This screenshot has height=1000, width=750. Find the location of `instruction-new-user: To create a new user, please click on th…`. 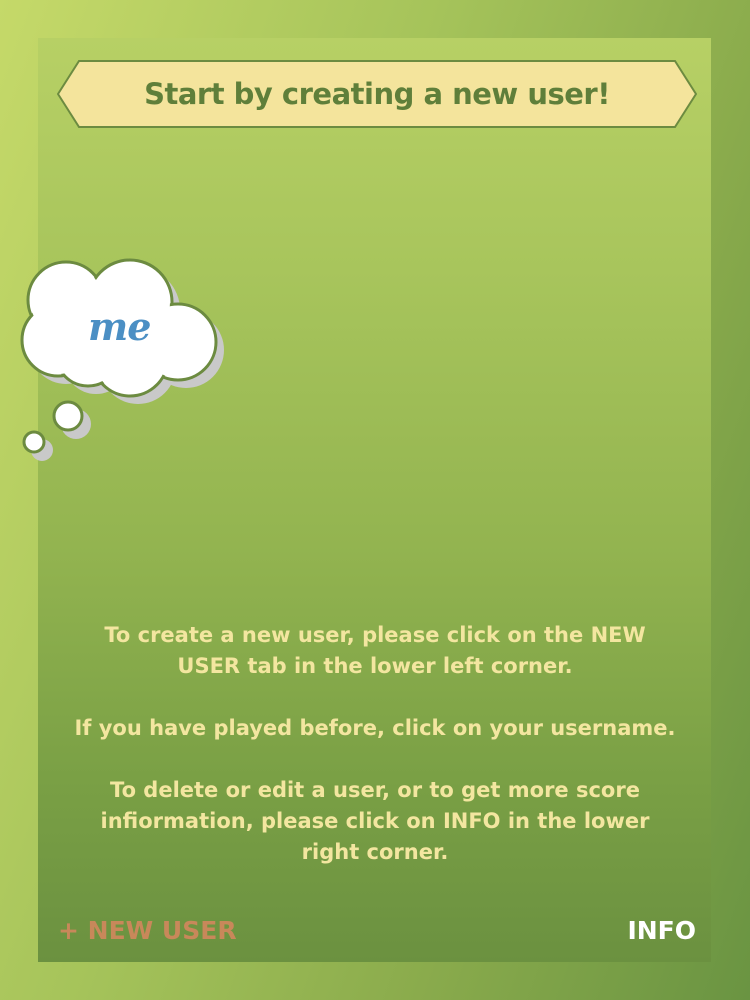

instruction-new-user: To create a new user, please click on th… is located at coordinates (375, 650).